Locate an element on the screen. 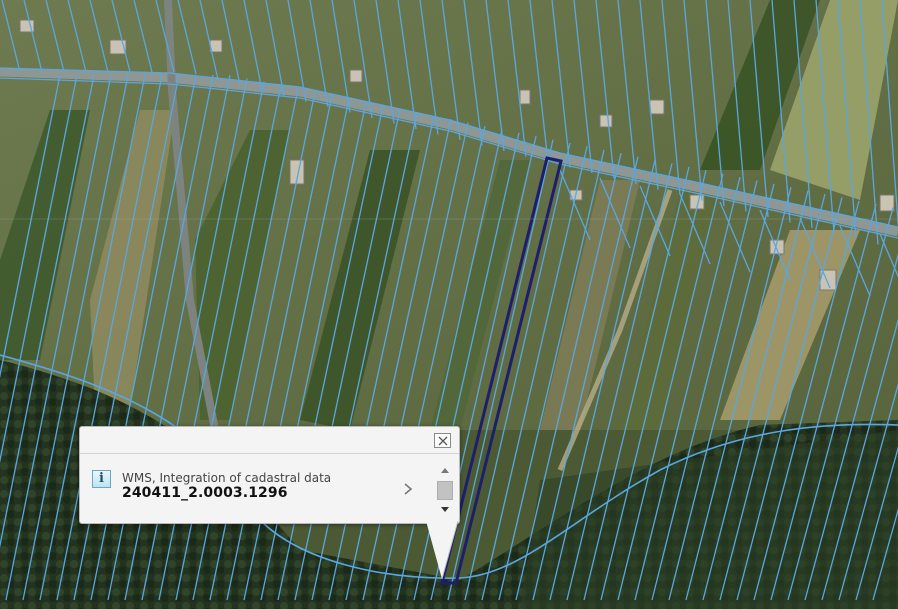 The image size is (898, 609). info-icon: i is located at coordinates (101, 479).